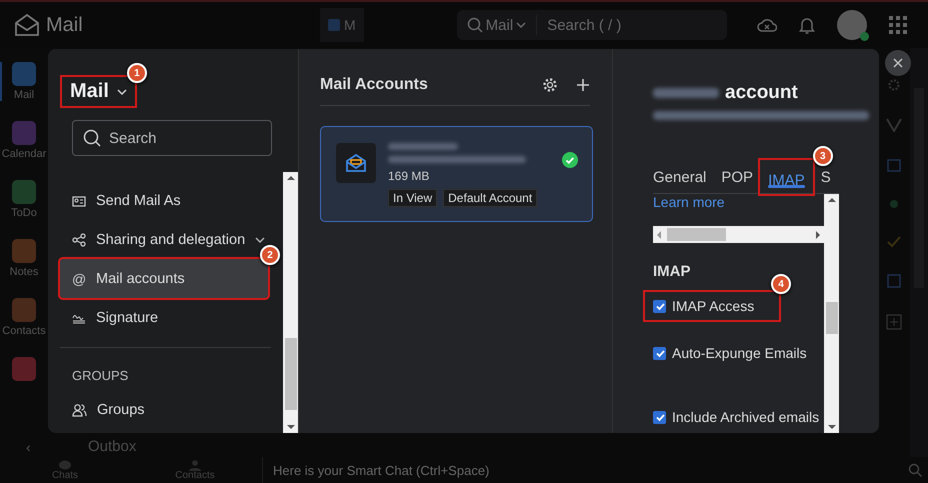 This screenshot has width=928, height=483. Describe the element at coordinates (864, 36) in the screenshot. I see `status-dot` at that location.